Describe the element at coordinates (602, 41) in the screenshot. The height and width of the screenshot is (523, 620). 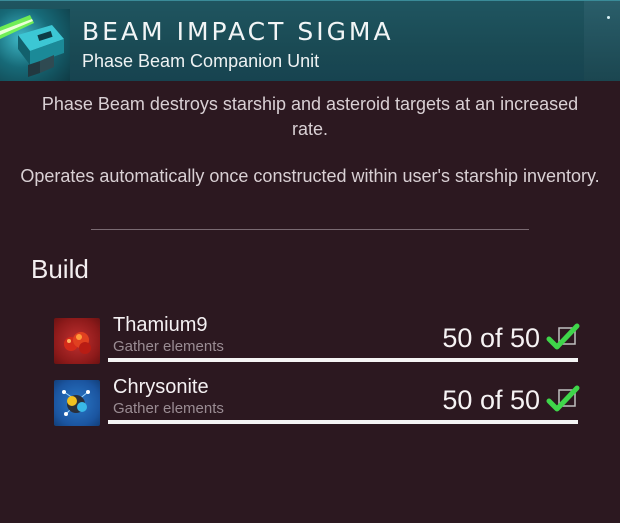
I see `header-corner` at that location.